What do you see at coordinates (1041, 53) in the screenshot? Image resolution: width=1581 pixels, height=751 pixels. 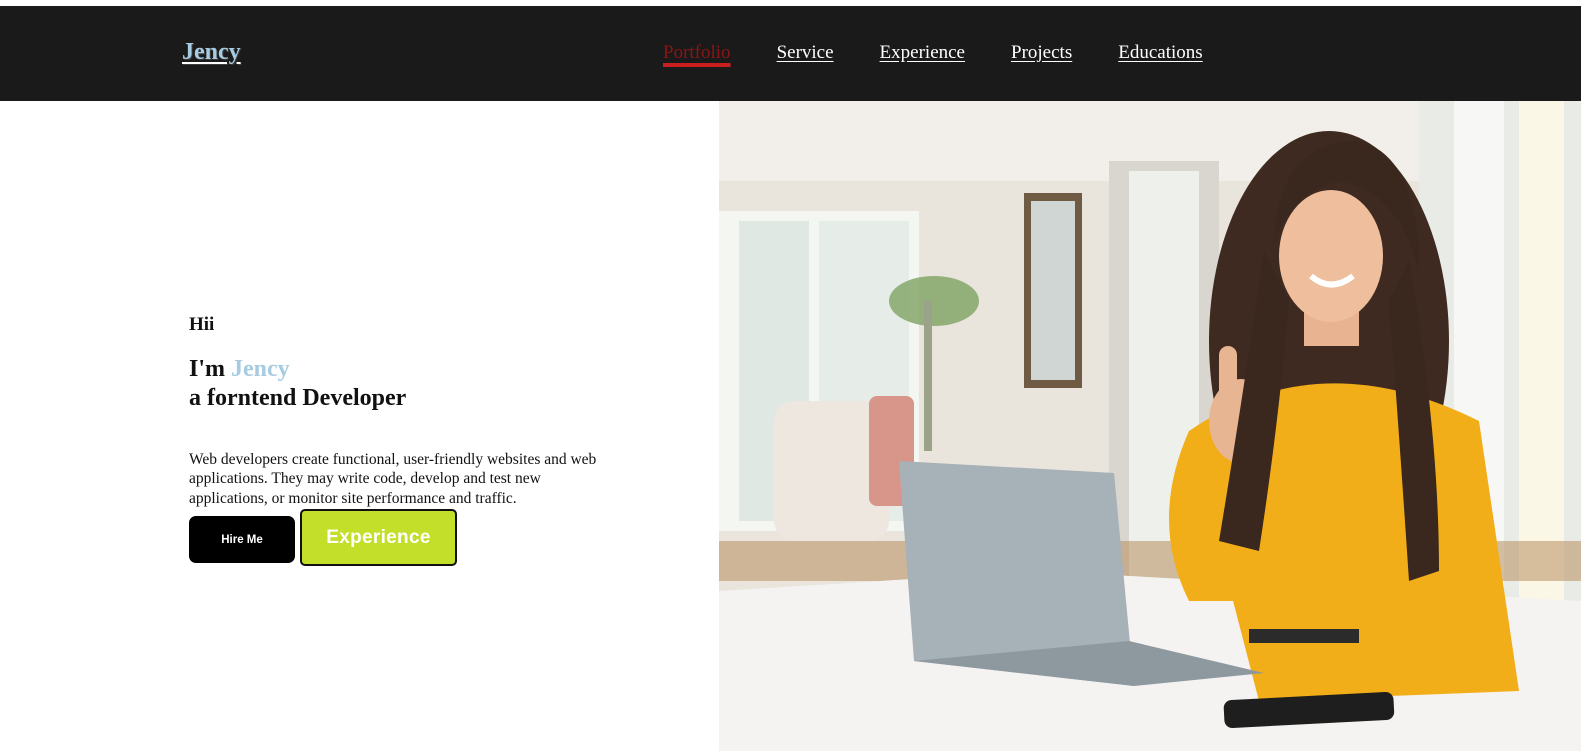 I see `nav-link-projects: Projects` at bounding box center [1041, 53].